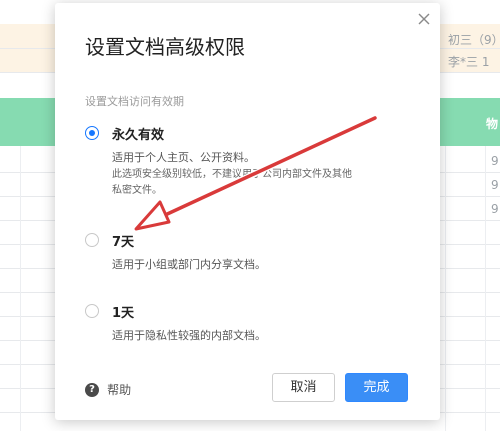 The image size is (500, 431). What do you see at coordinates (189, 335) in the screenshot?
I see `option-description: 适用于隐私性较强的内部文档。` at bounding box center [189, 335].